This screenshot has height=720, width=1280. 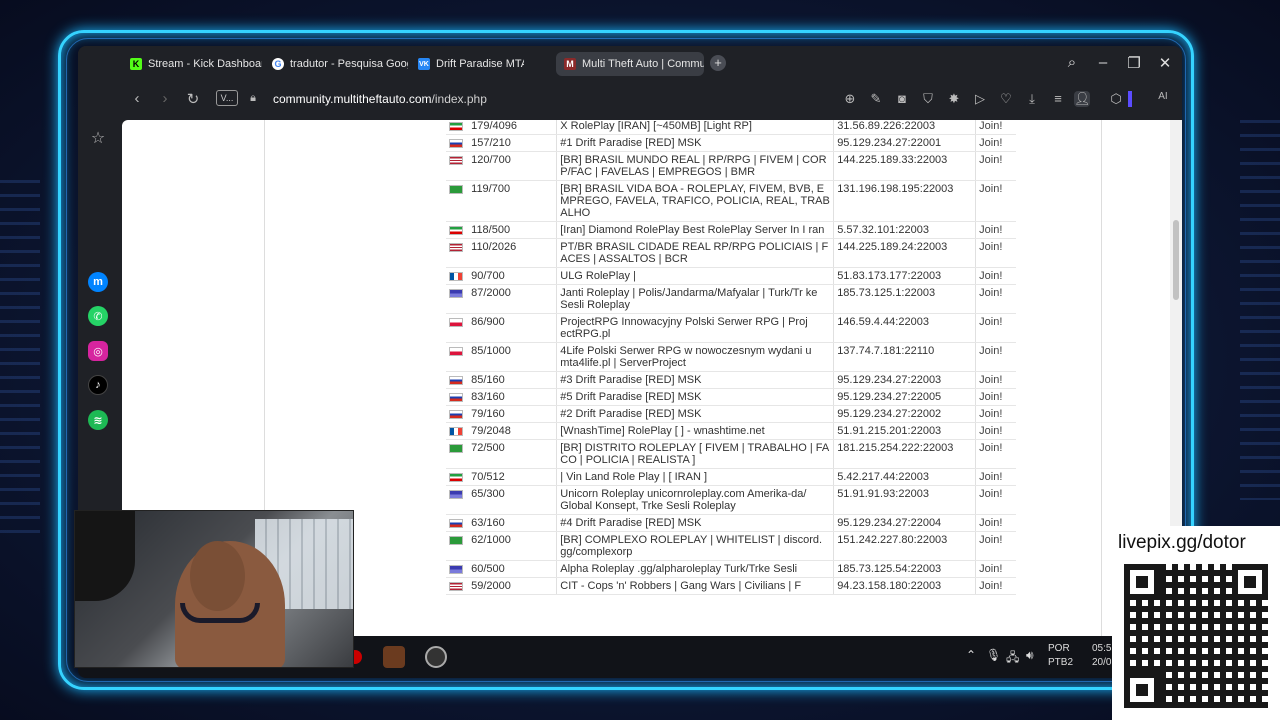 I want to click on server-ip-cell: 95.129.234.27:22003, so click(x=905, y=380).